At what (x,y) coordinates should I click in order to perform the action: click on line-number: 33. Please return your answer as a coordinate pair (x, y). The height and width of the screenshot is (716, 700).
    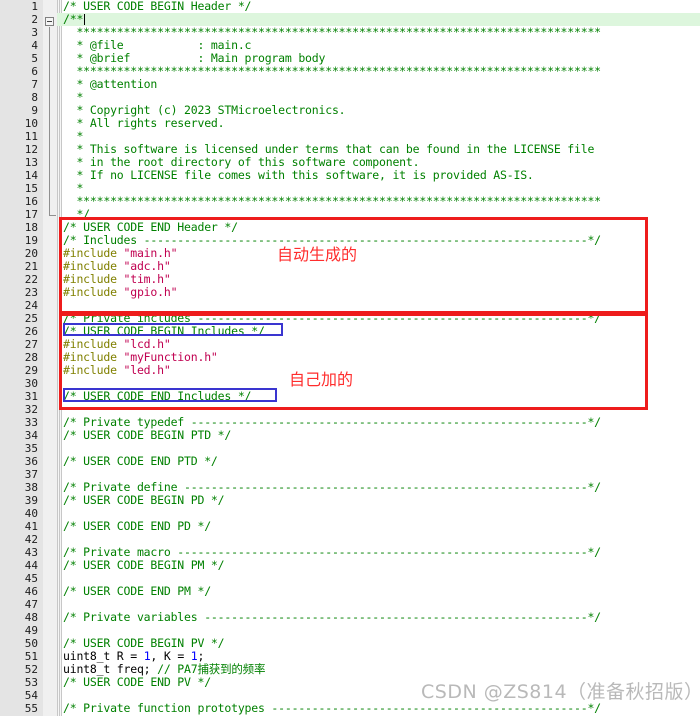
    Looking at the image, I should click on (31, 422).